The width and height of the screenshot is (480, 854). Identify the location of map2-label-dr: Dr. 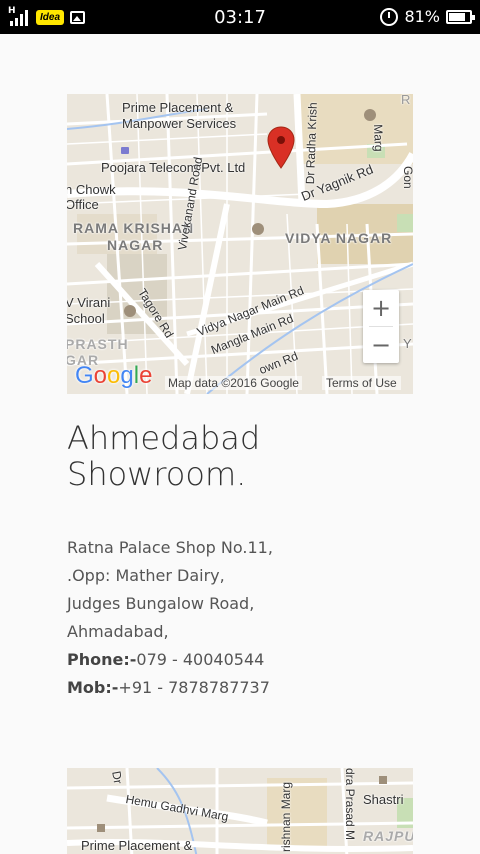
(117, 777).